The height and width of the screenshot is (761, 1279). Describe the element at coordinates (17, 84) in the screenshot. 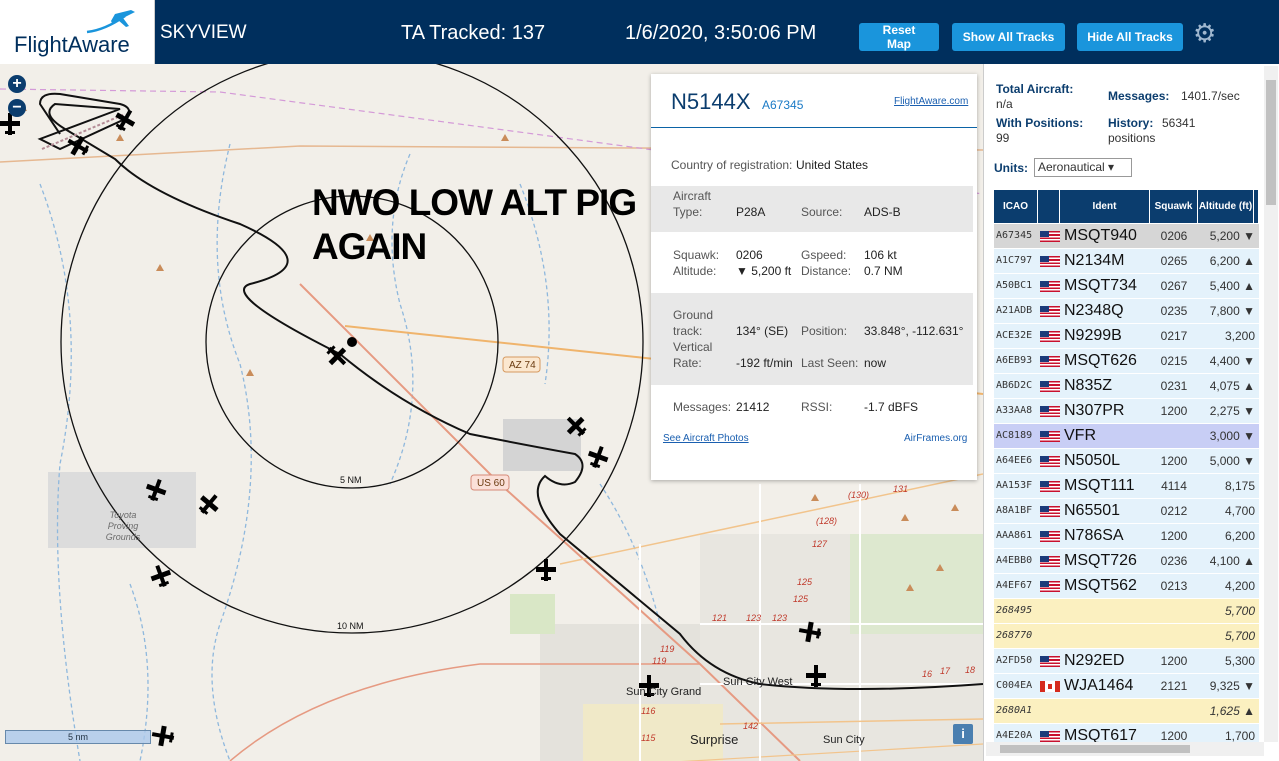

I see `zoom-in-button: +` at that location.